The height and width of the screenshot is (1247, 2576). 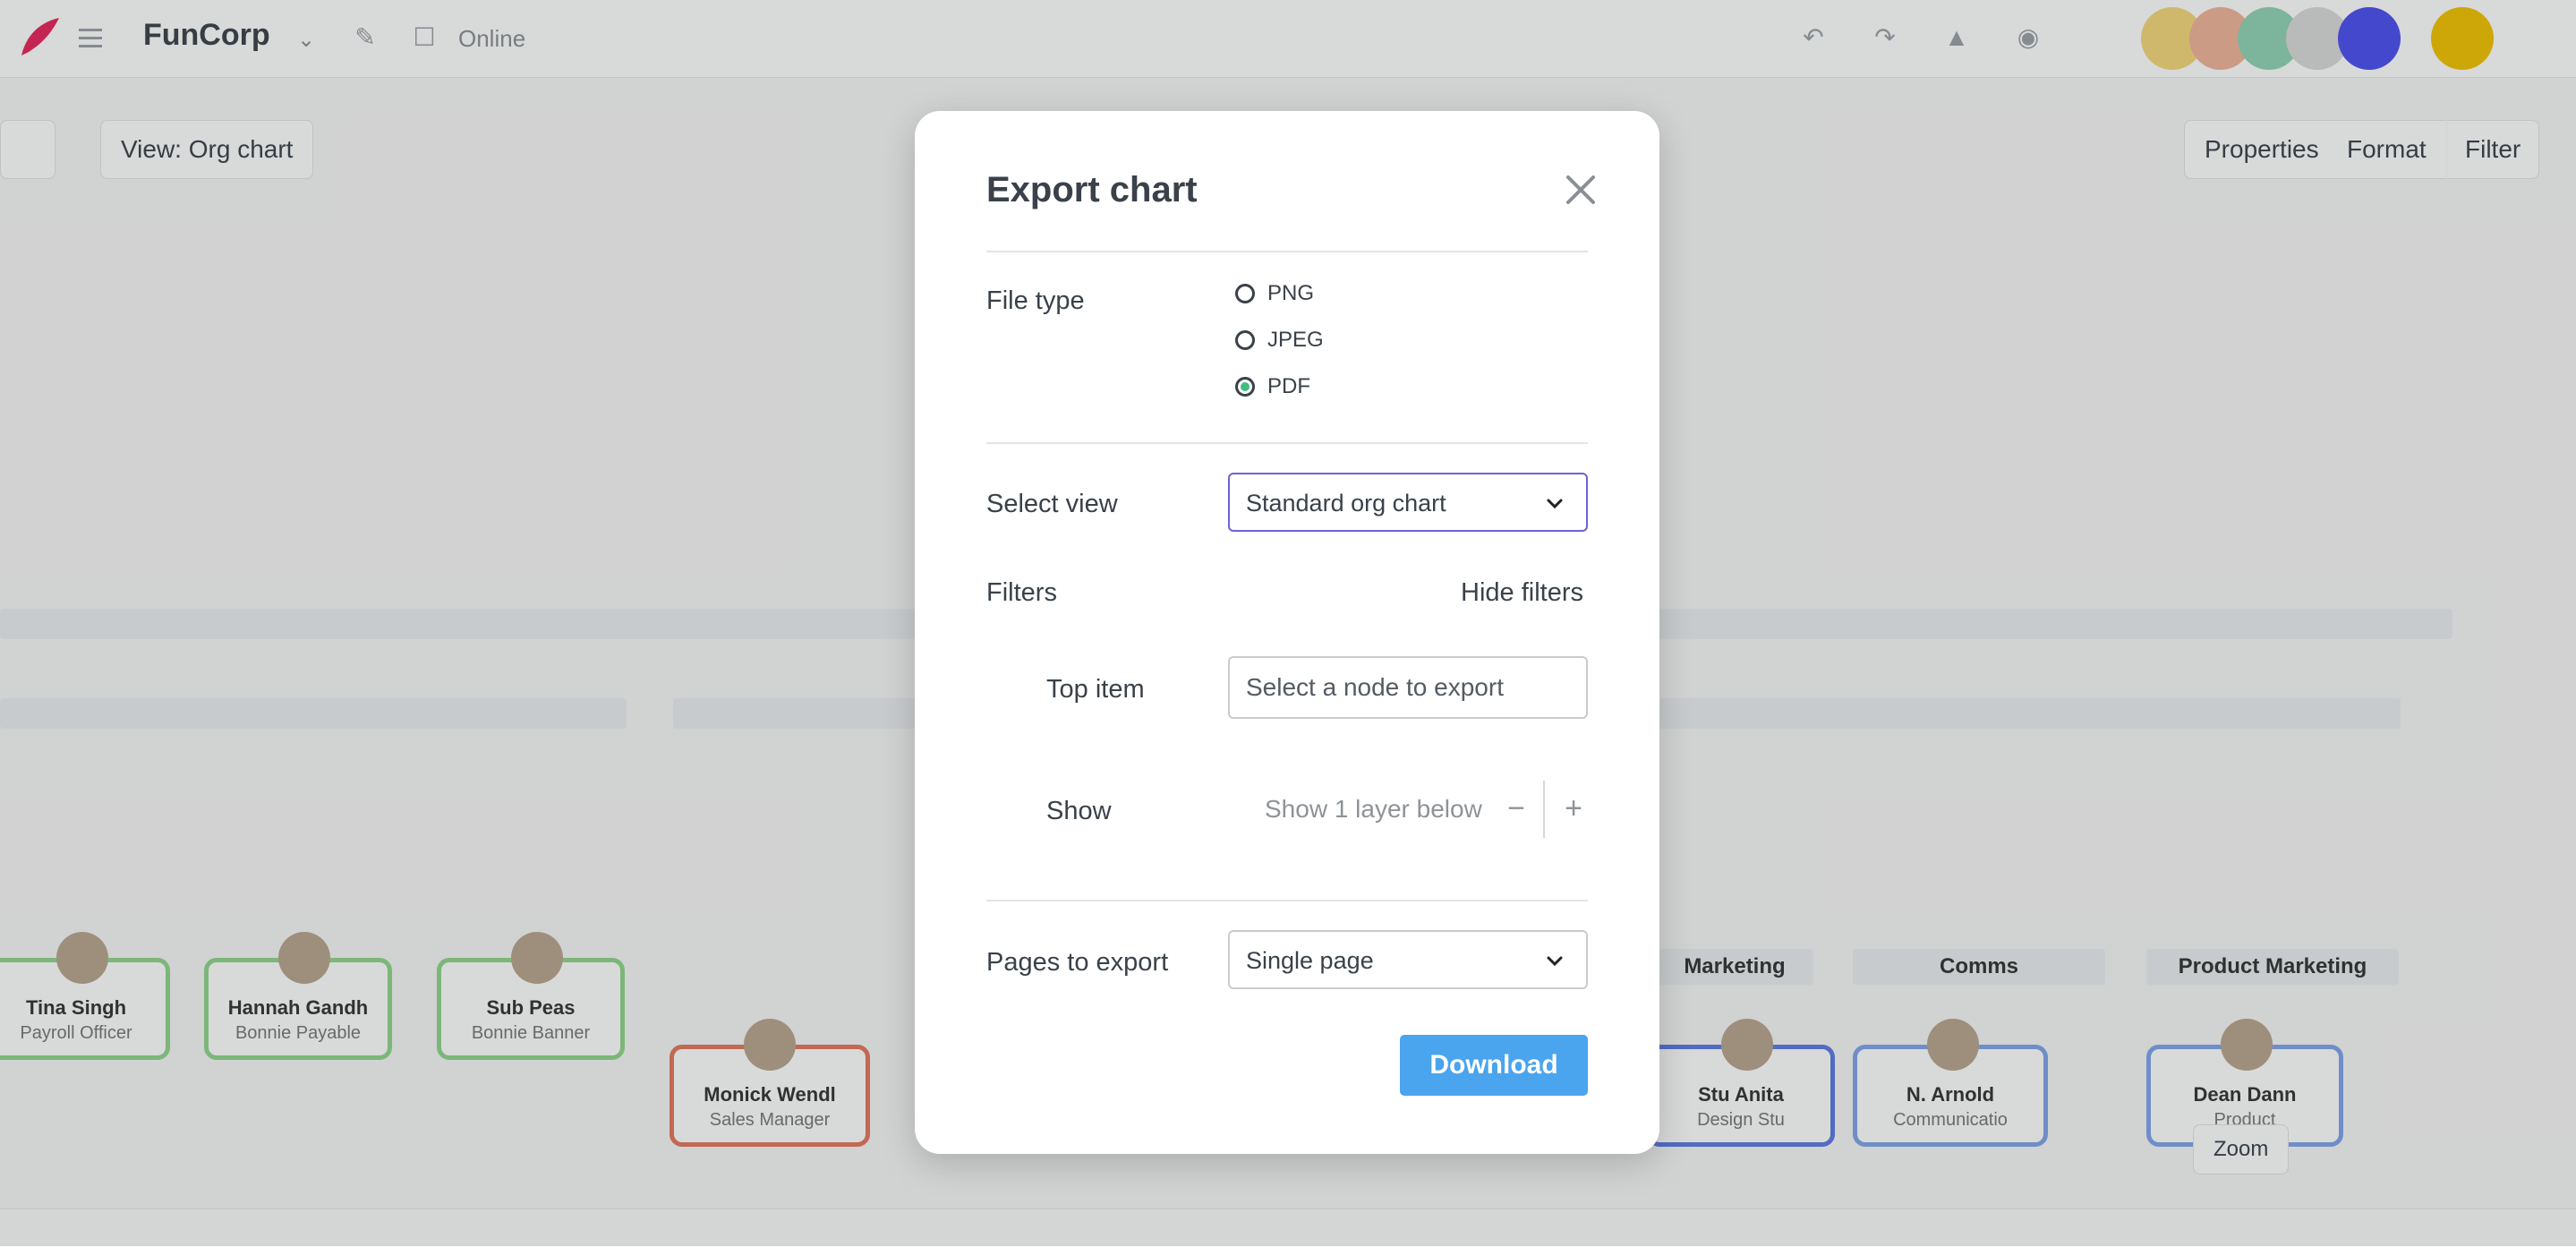 I want to click on filters-label: Filters, so click(x=1021, y=592).